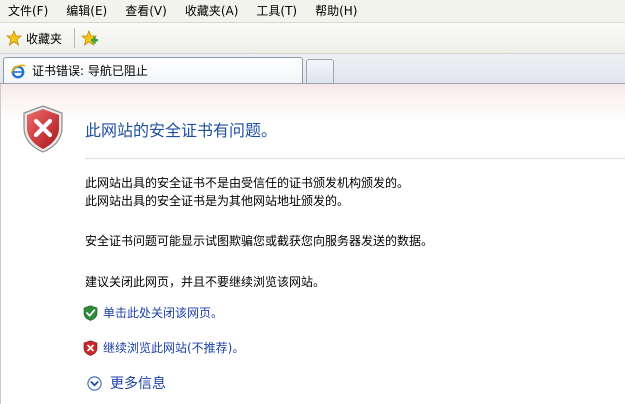  I want to click on divider, so click(355, 158).